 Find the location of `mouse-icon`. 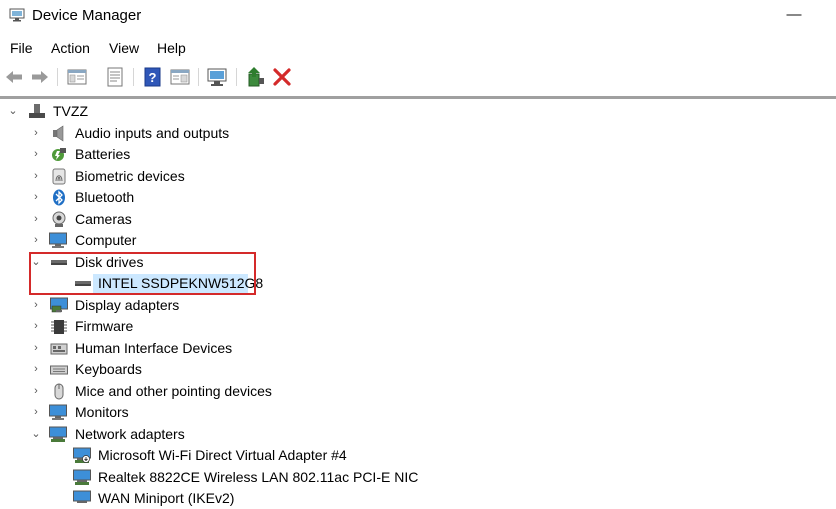

mouse-icon is located at coordinates (59, 391).